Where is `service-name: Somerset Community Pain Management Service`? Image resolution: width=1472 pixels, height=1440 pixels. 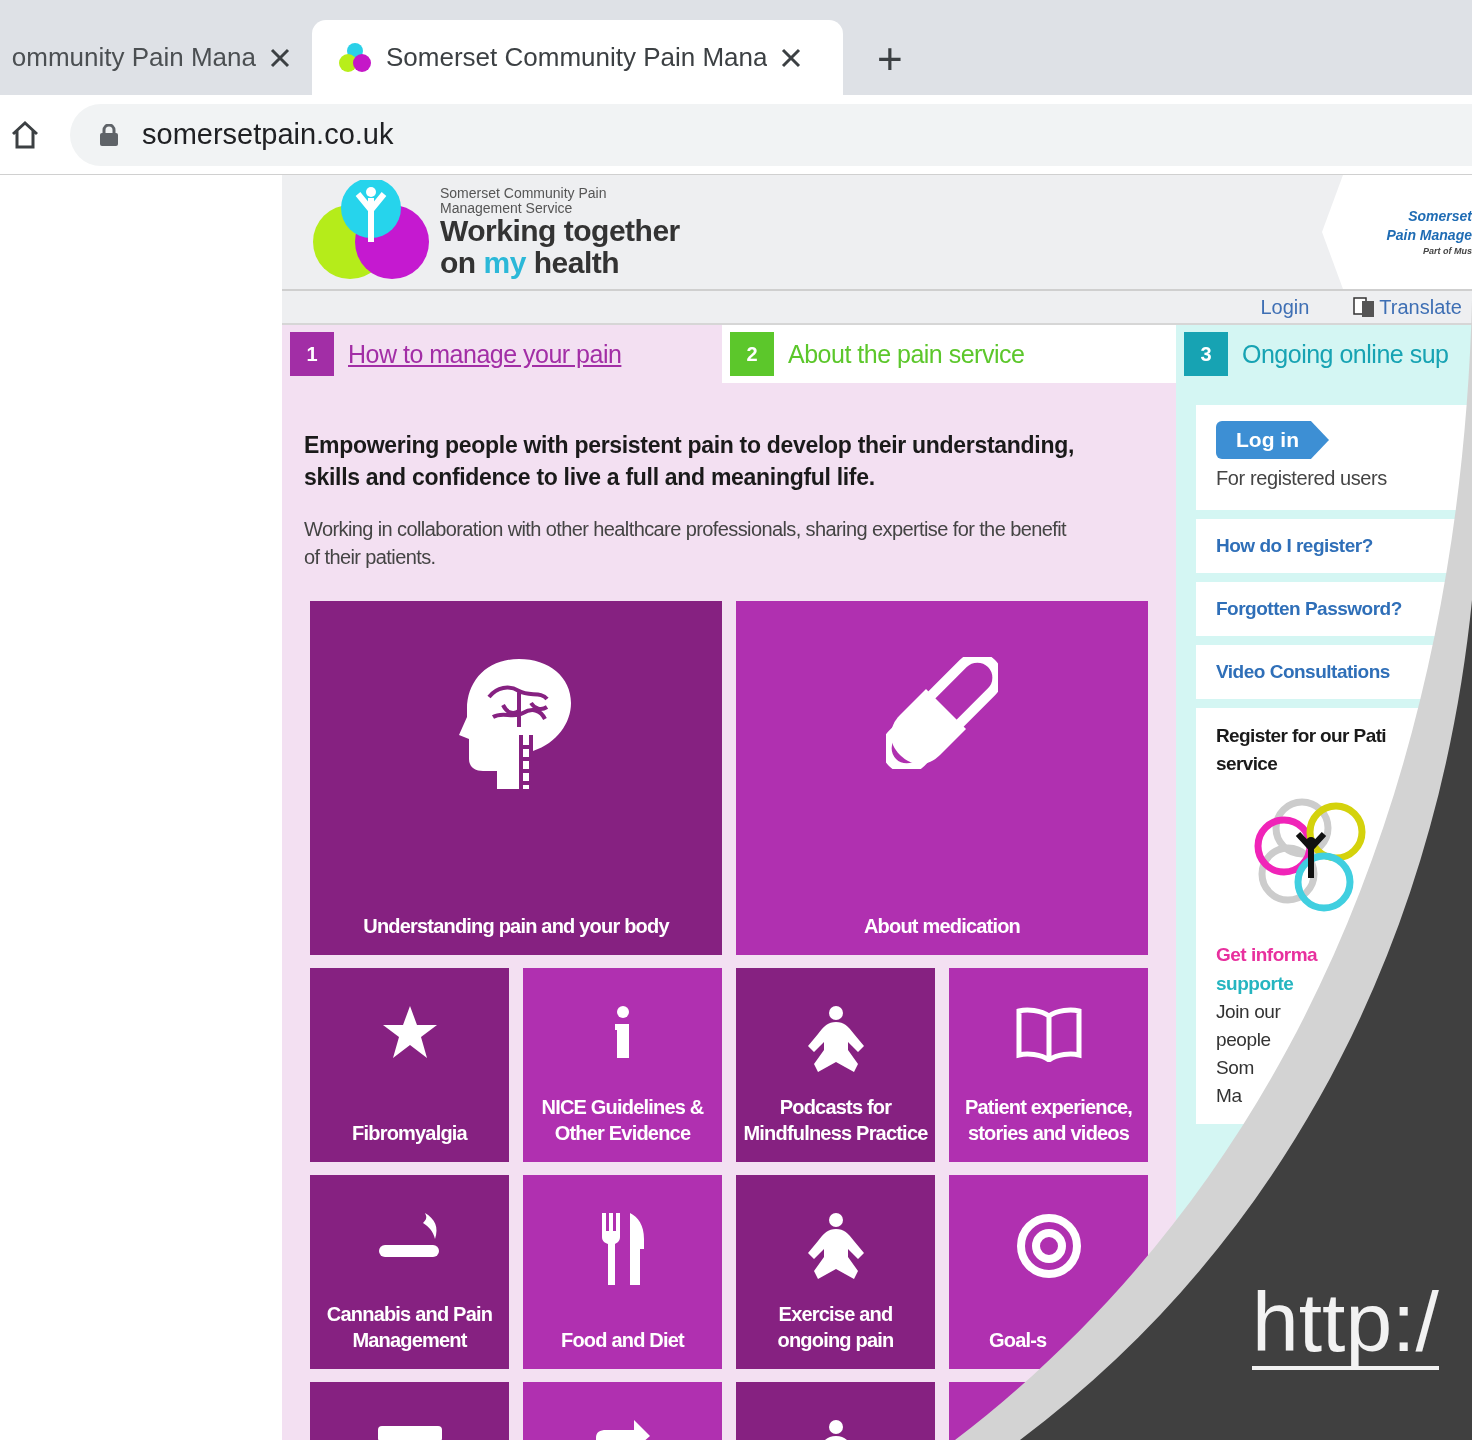 service-name: Somerset Community Pain Management Service is located at coordinates (524, 200).